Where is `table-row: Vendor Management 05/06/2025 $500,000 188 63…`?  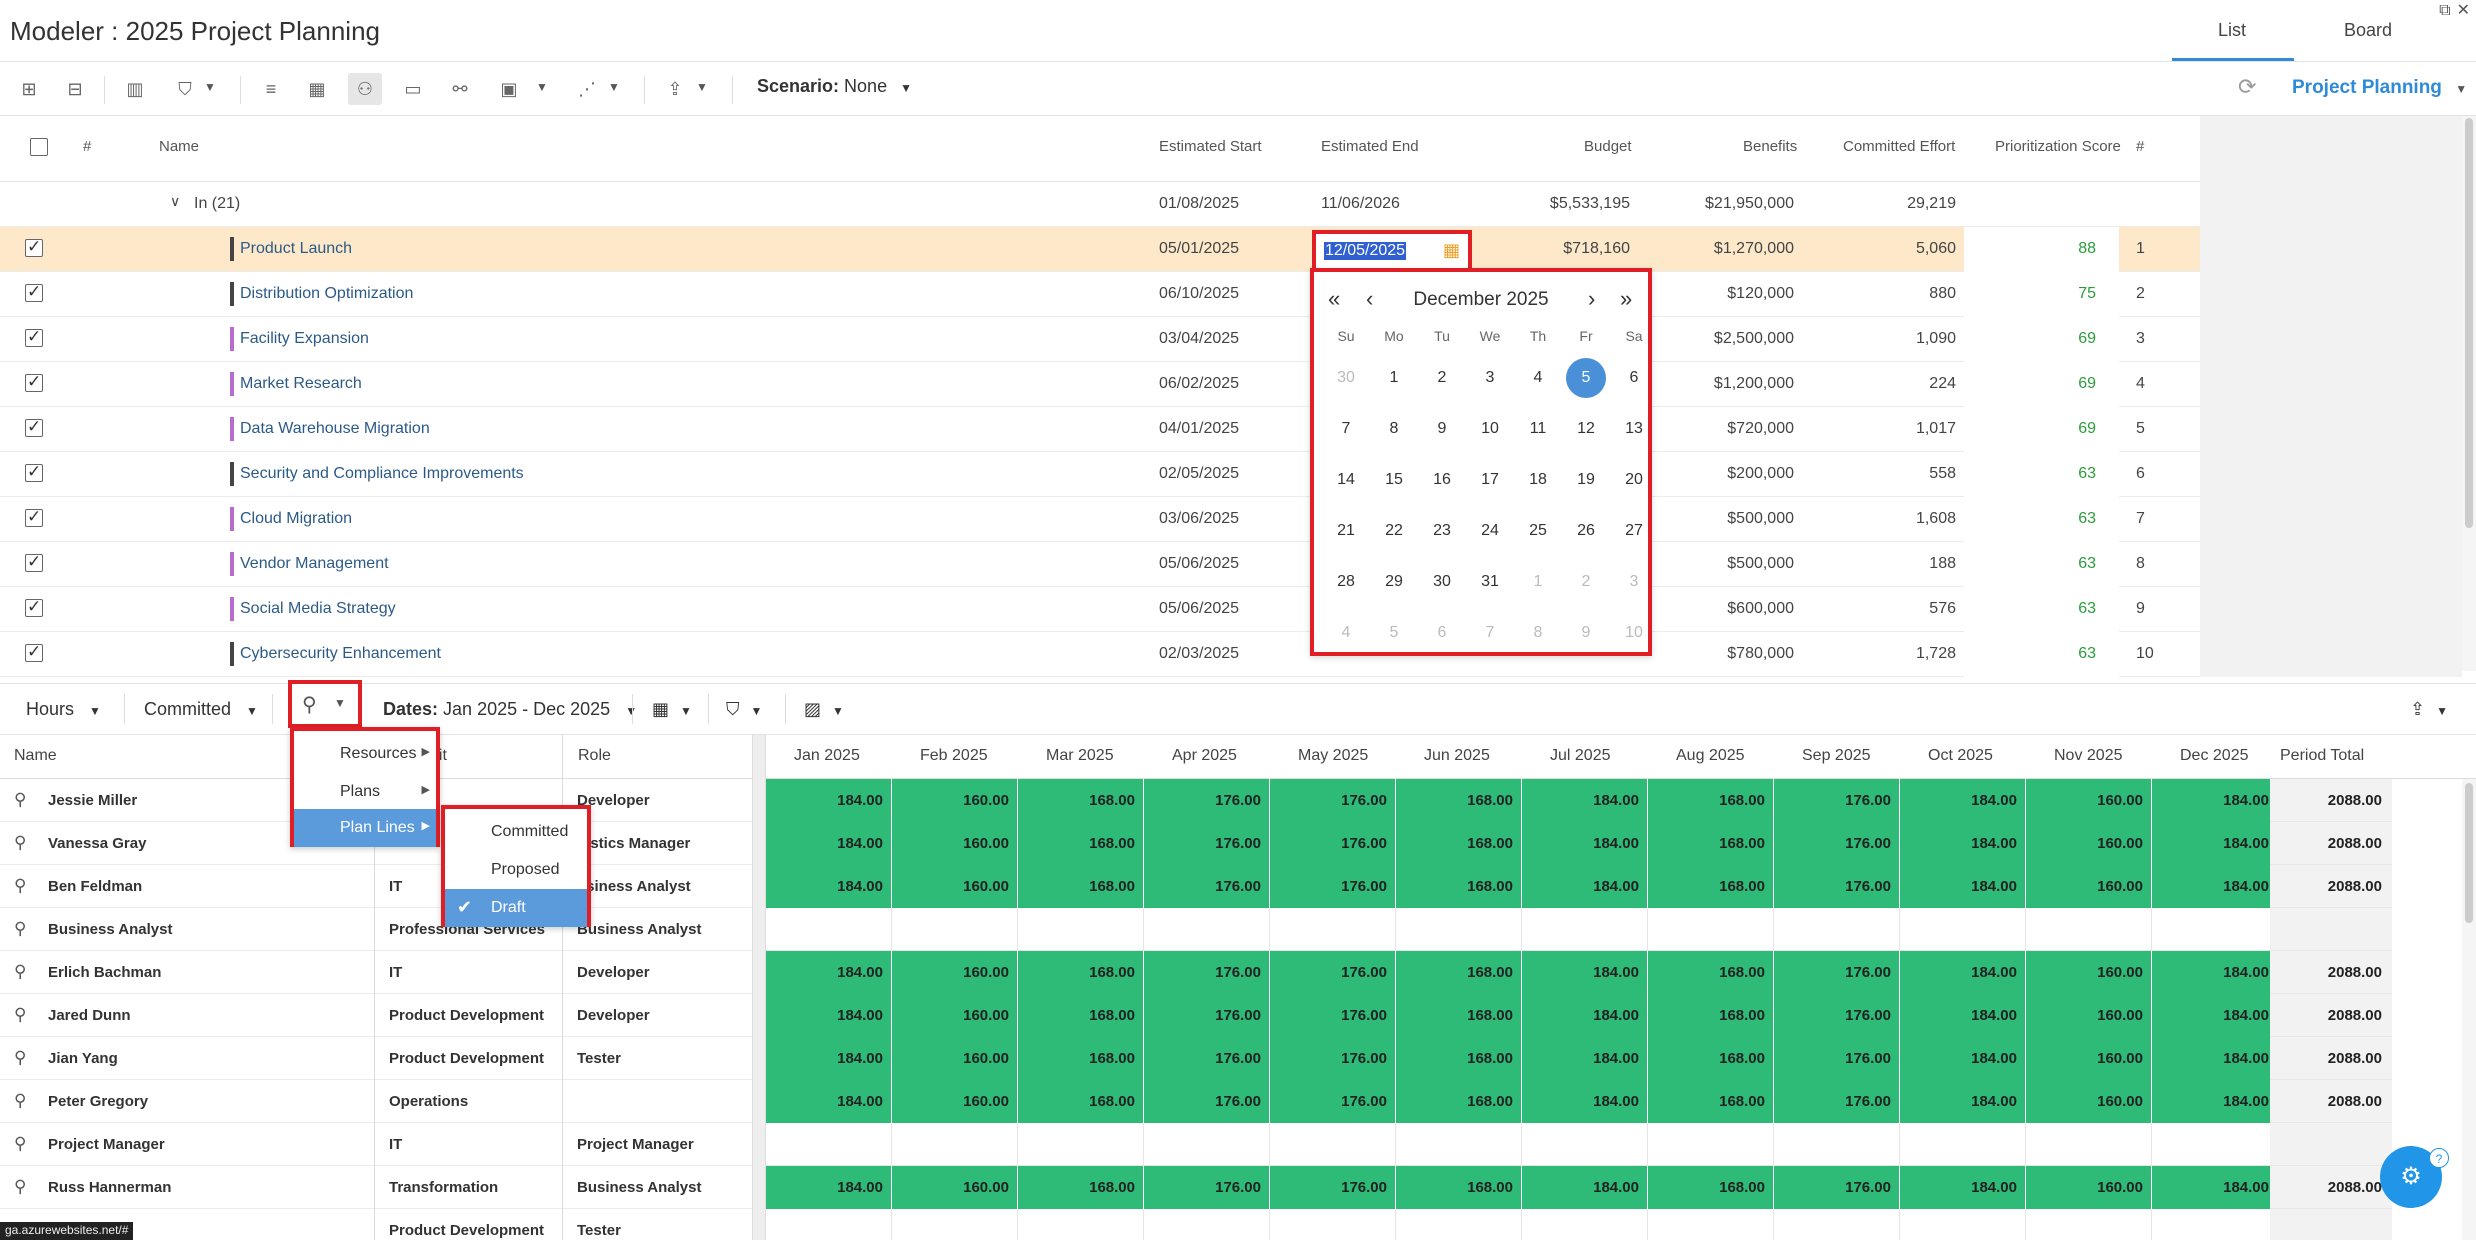 table-row: Vendor Management 05/06/2025 $500,000 188 63… is located at coordinates (1231, 564).